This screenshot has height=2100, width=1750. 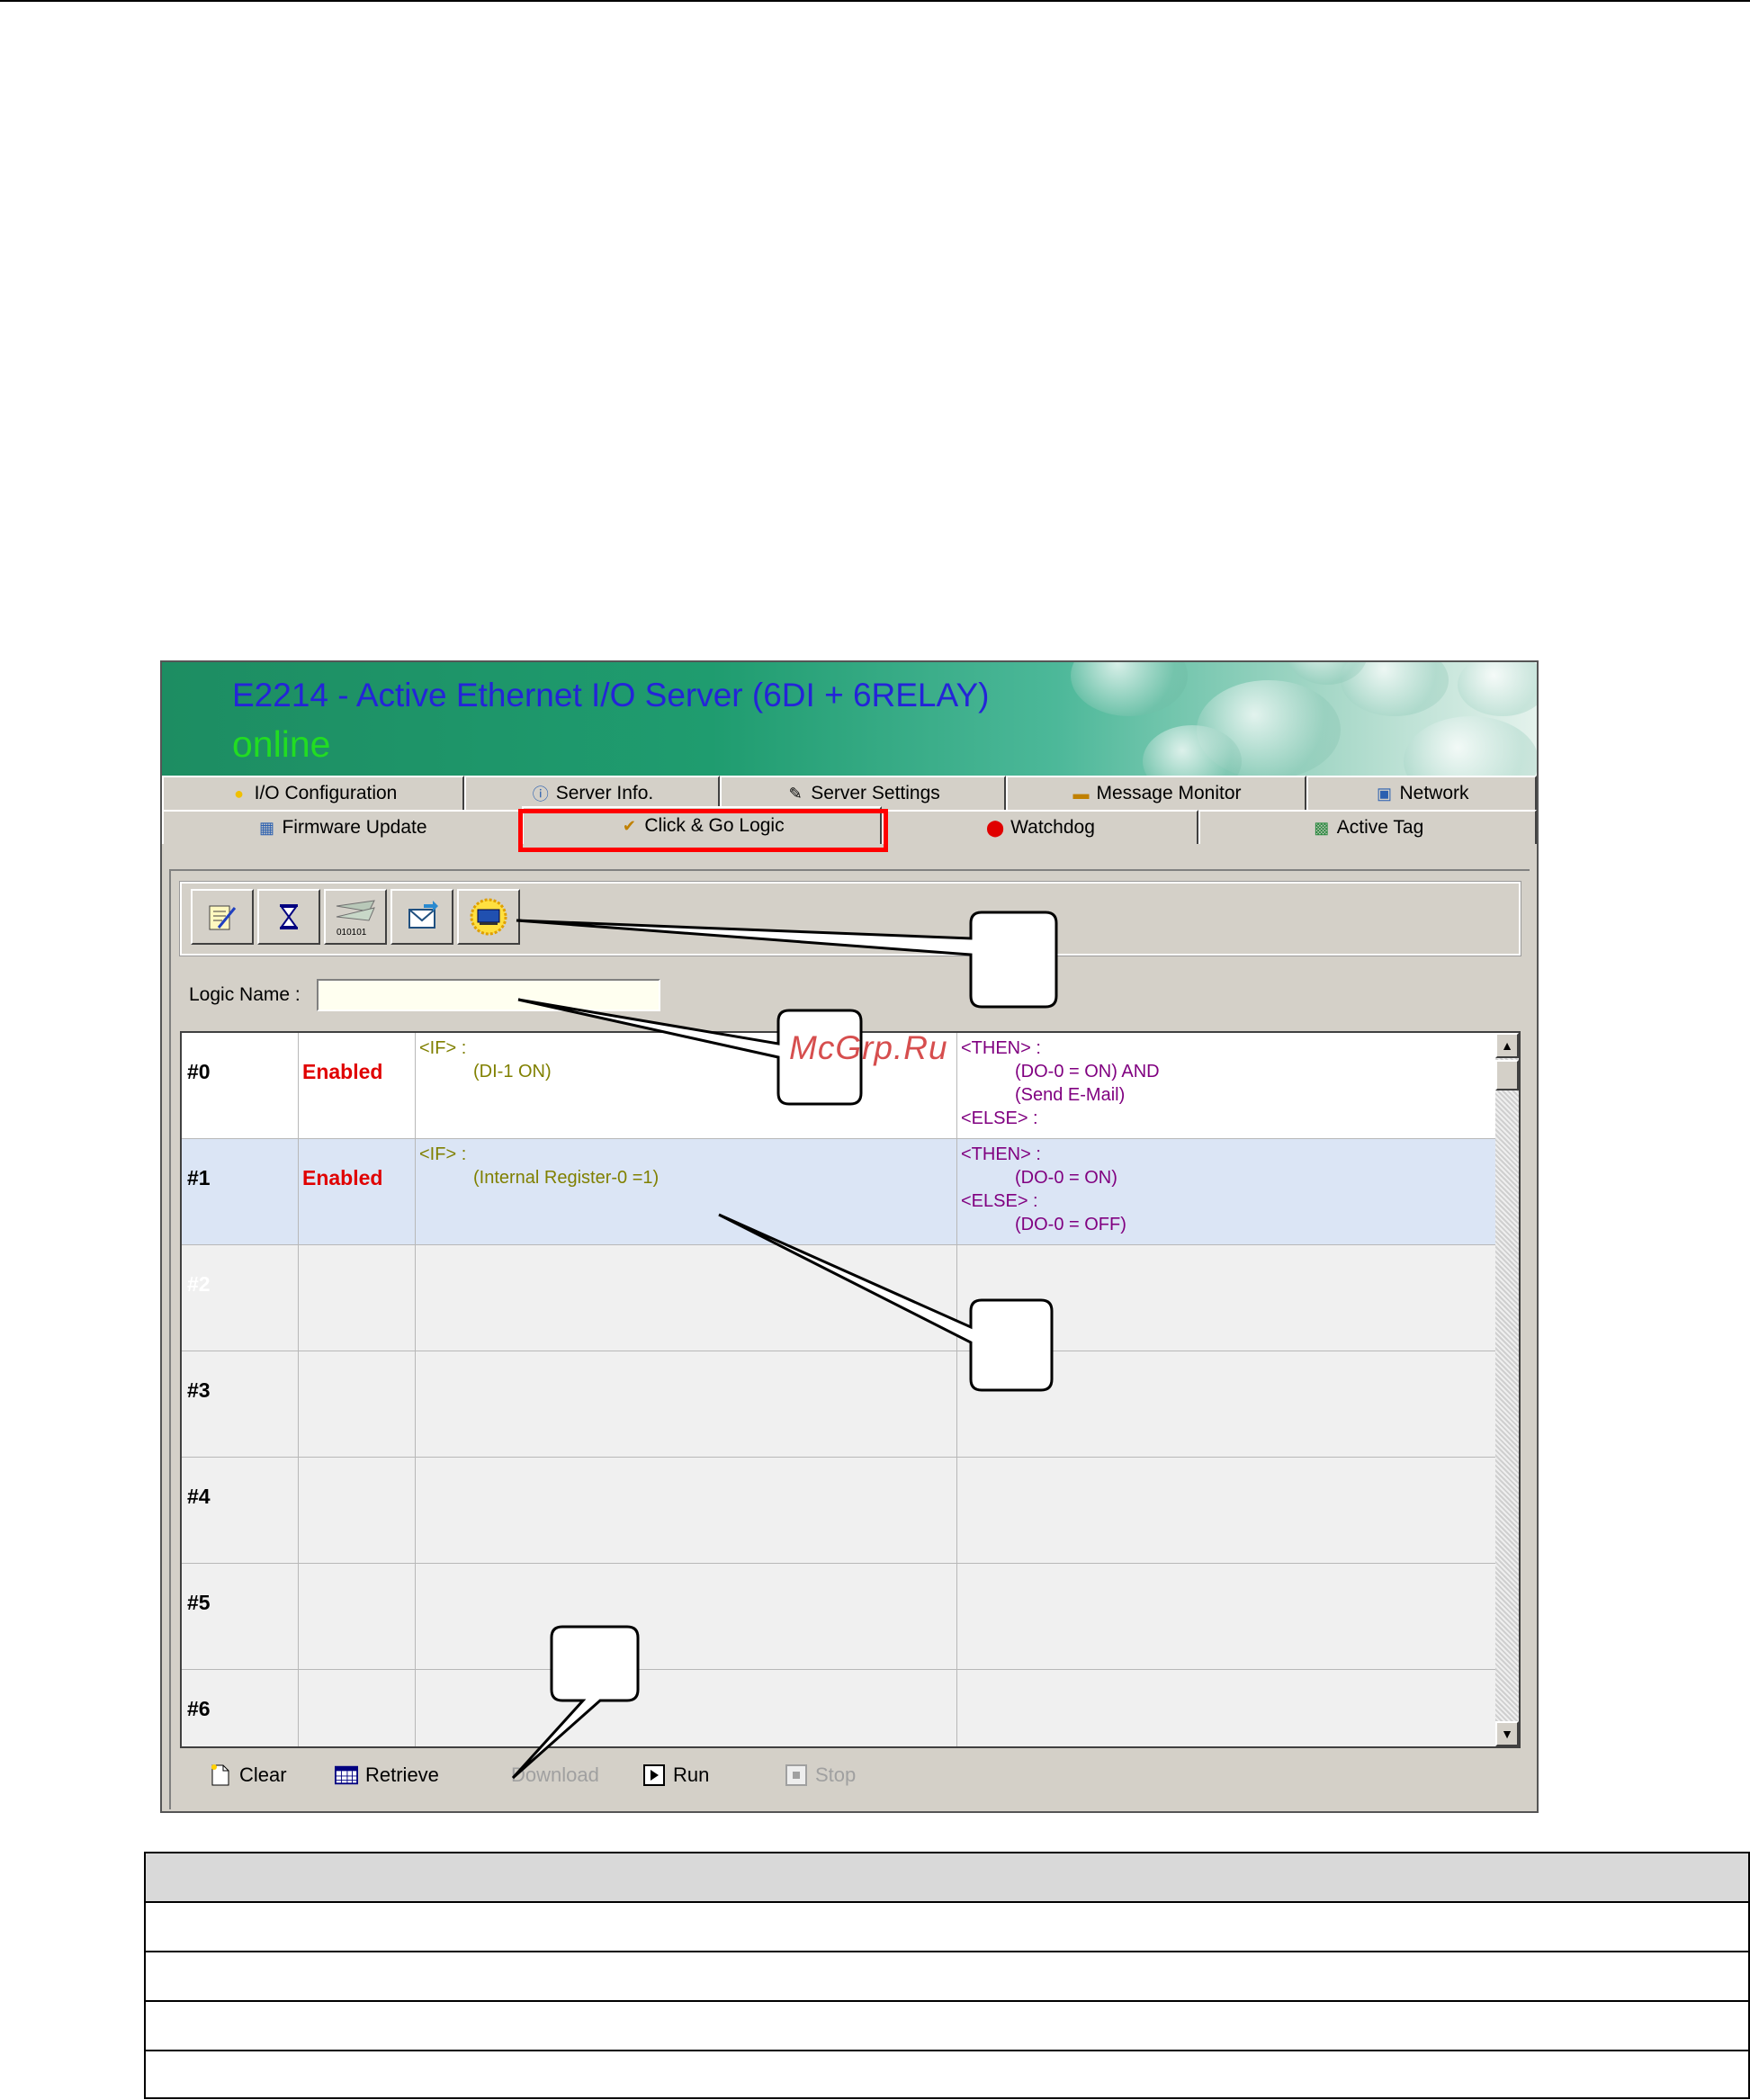 What do you see at coordinates (947, 1878) in the screenshot?
I see `table-header-row` at bounding box center [947, 1878].